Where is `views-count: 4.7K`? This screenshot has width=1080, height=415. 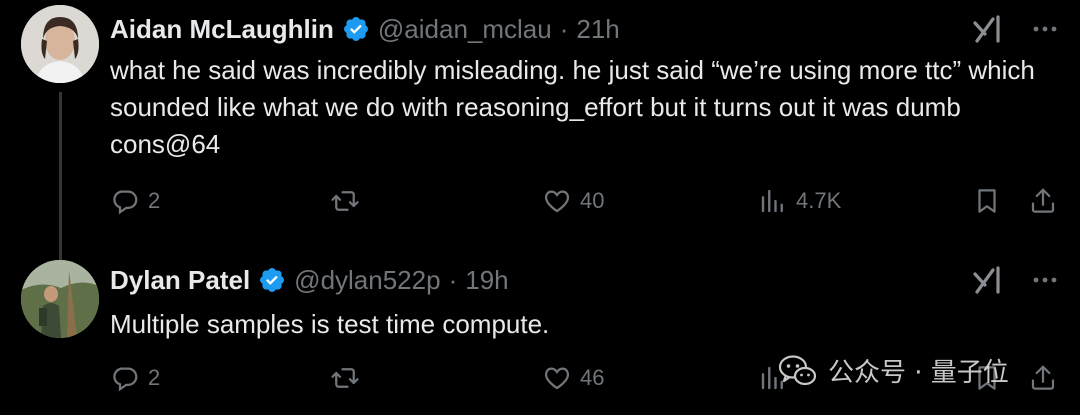
views-count: 4.7K is located at coordinates (819, 200).